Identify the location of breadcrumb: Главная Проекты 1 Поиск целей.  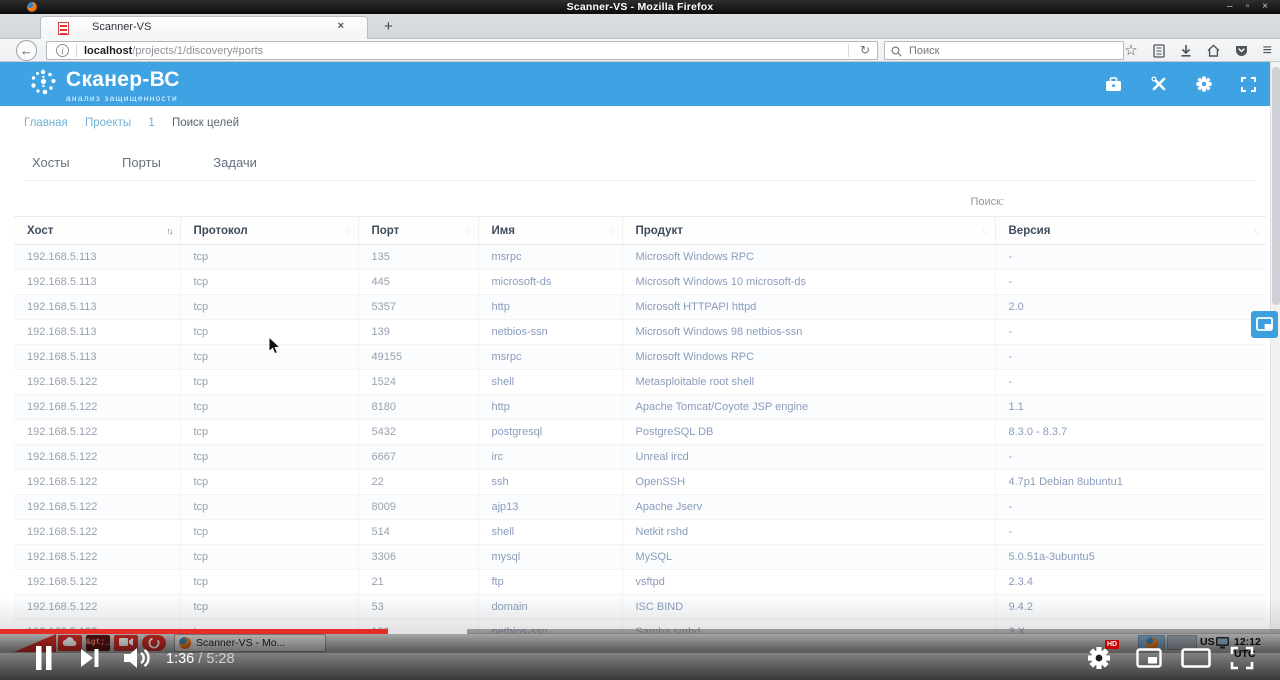
(131, 123).